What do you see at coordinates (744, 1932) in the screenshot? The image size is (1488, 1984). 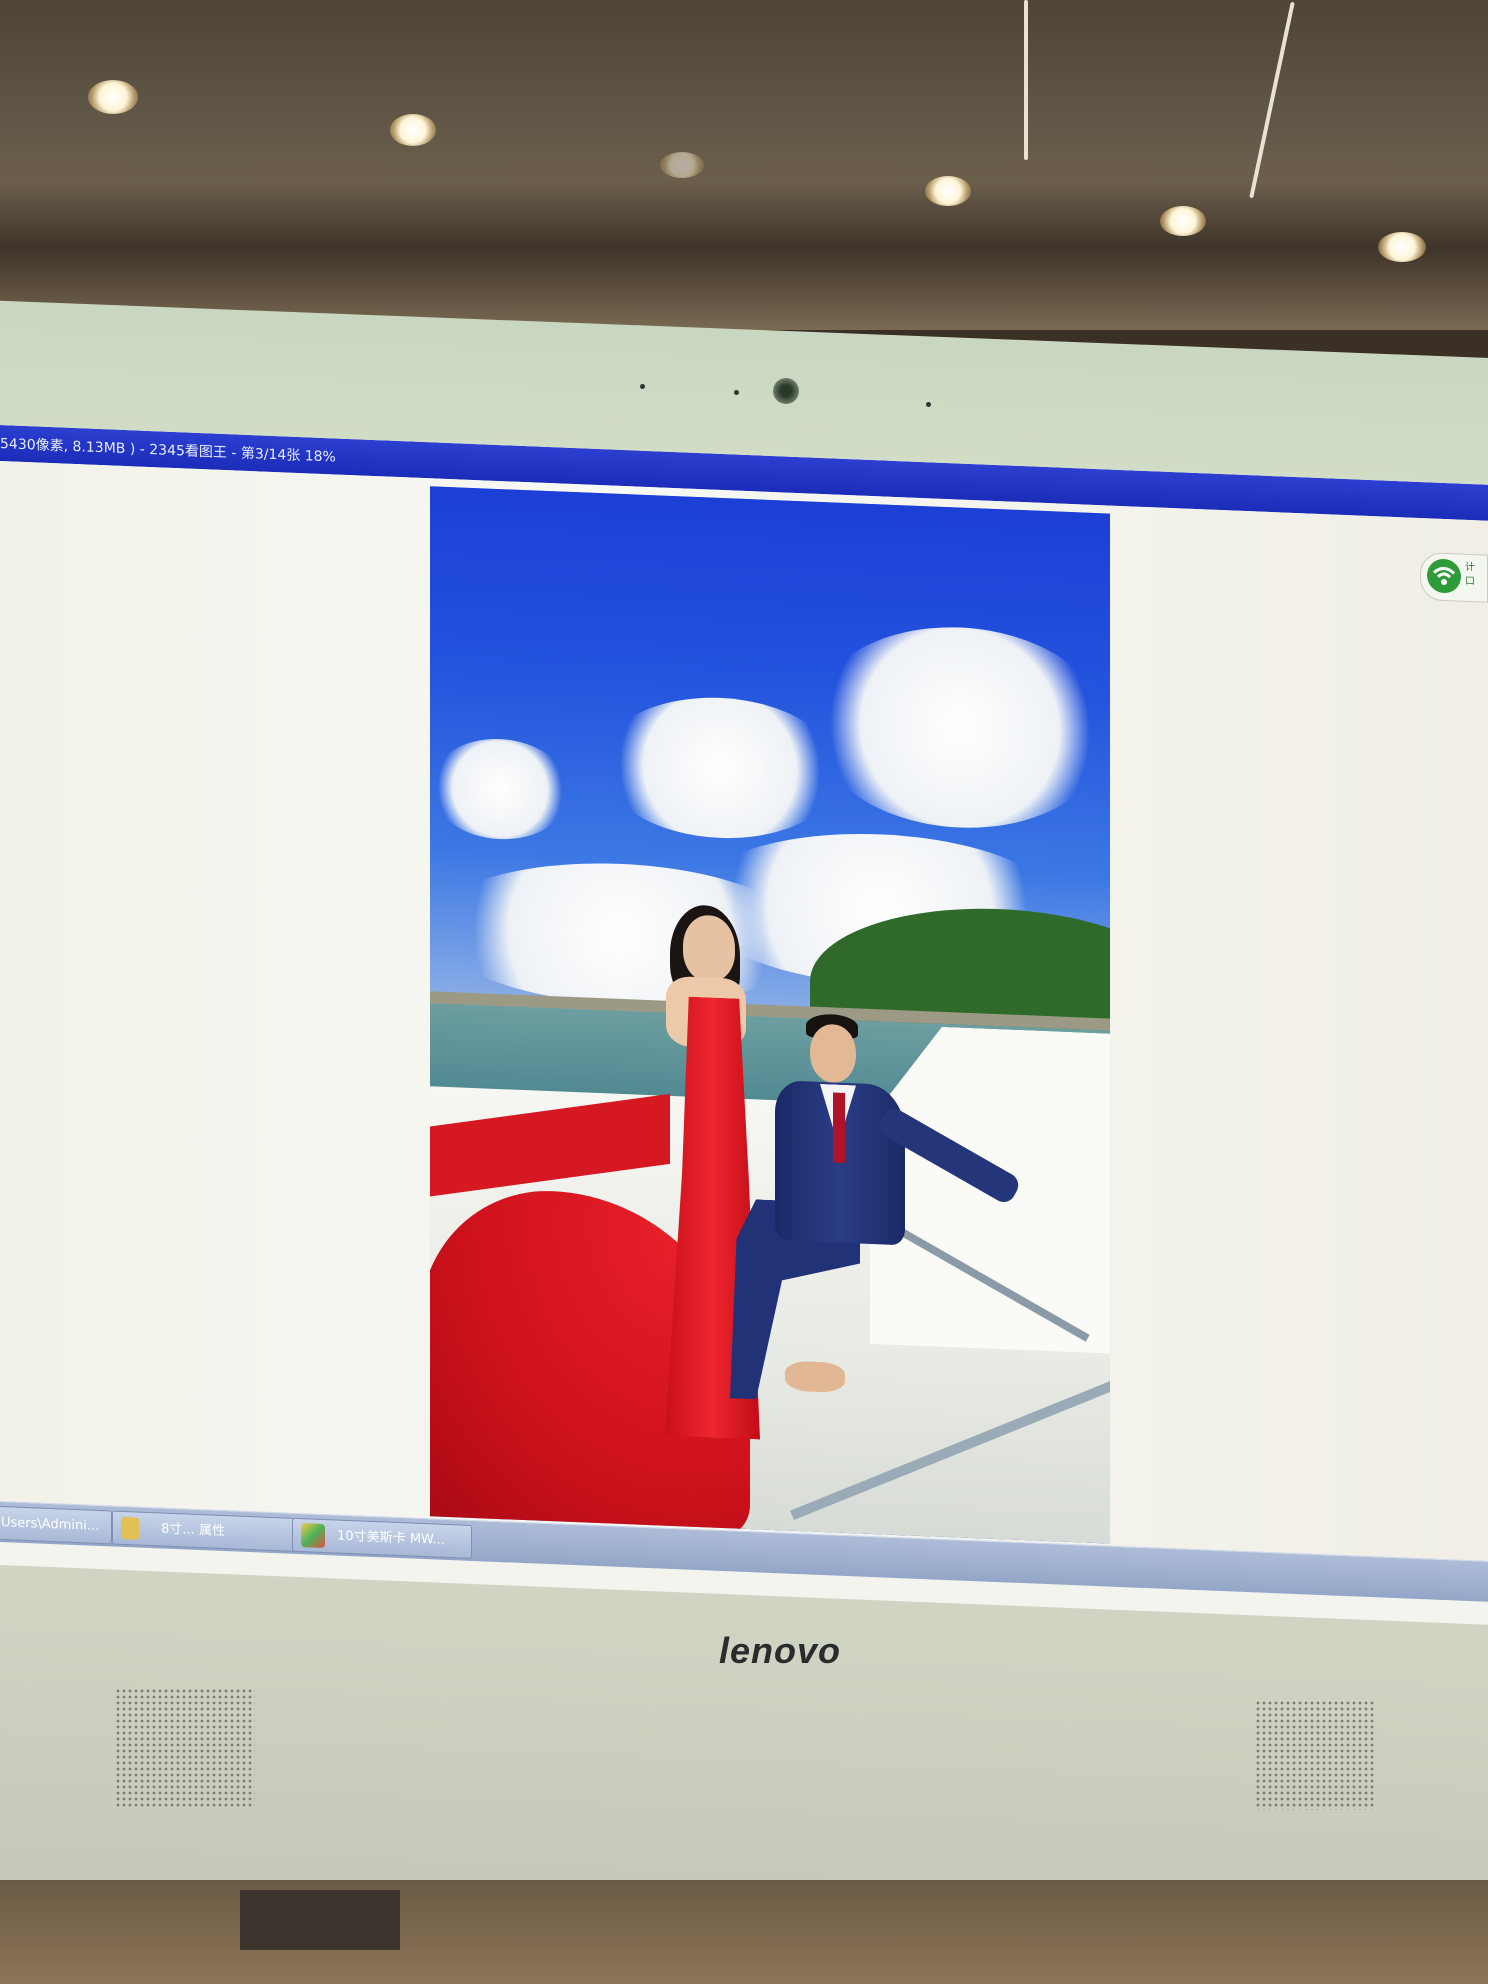 I see `desk-surface` at bounding box center [744, 1932].